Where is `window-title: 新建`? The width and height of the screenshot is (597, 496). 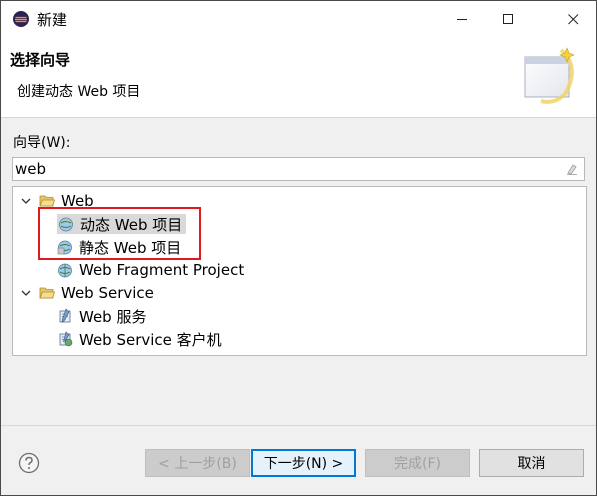
window-title: 新建 is located at coordinates (52, 20).